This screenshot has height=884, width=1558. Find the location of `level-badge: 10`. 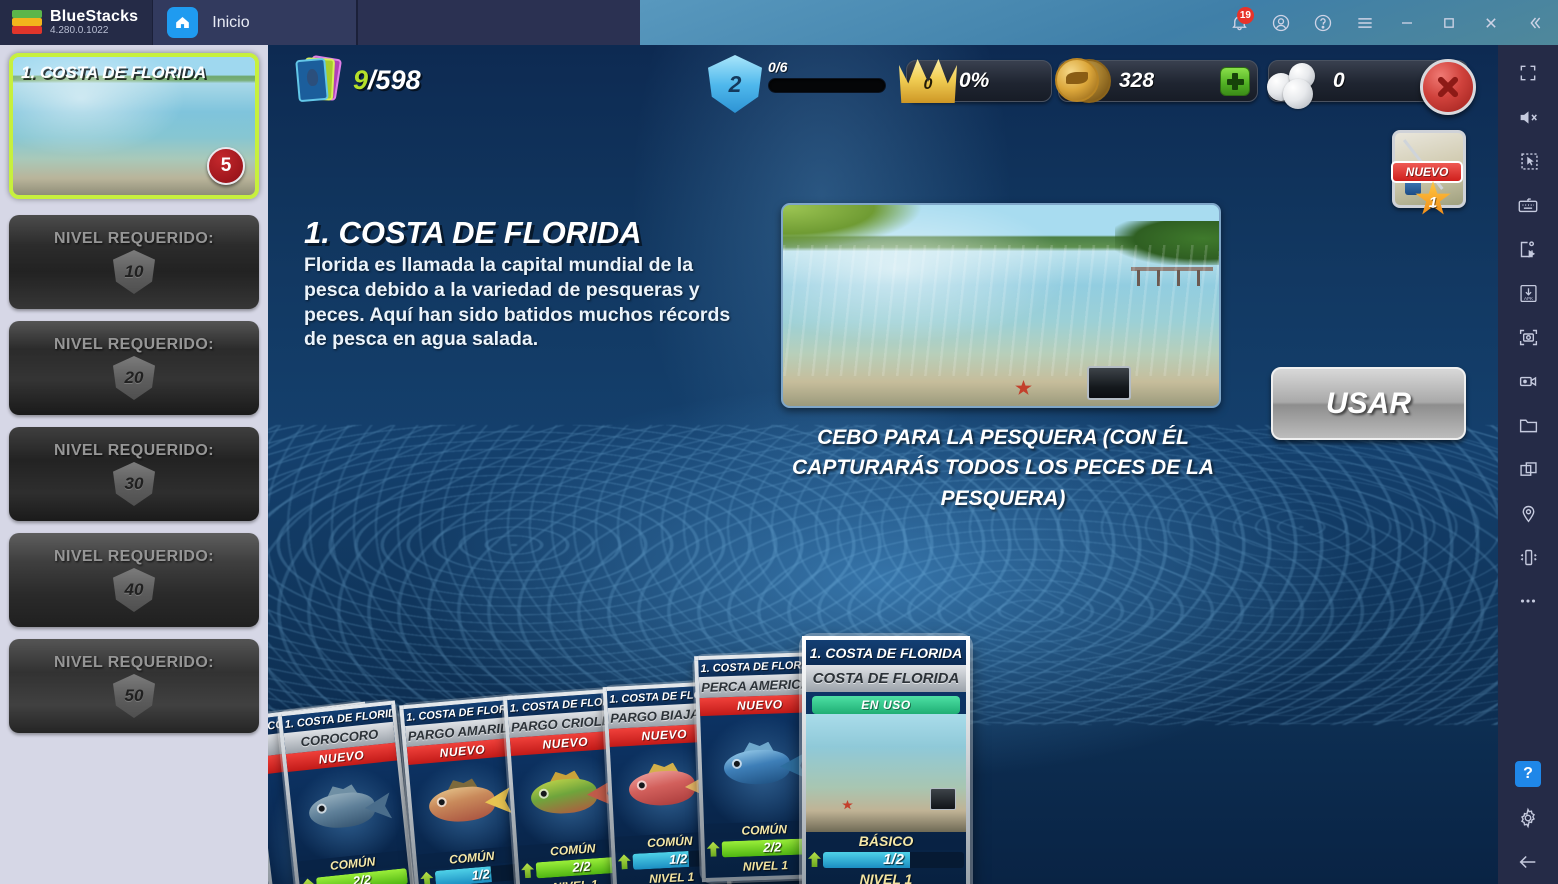

level-badge: 10 is located at coordinates (134, 272).